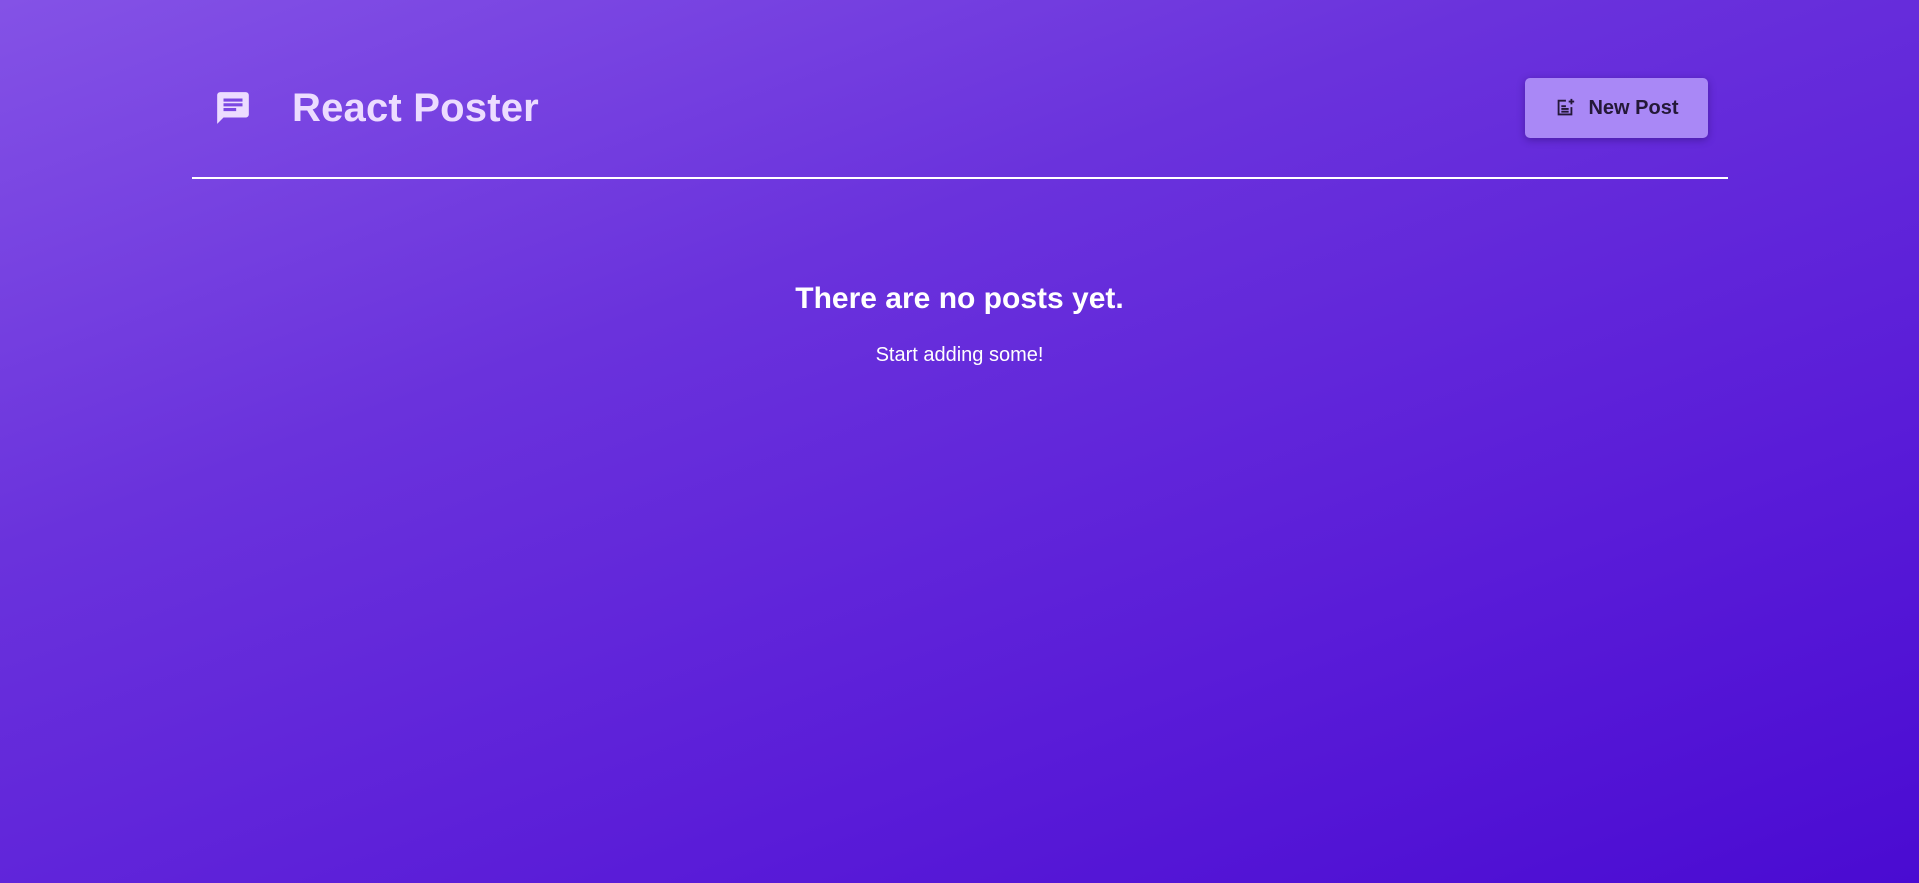  What do you see at coordinates (233, 108) in the screenshot?
I see `message-icon` at bounding box center [233, 108].